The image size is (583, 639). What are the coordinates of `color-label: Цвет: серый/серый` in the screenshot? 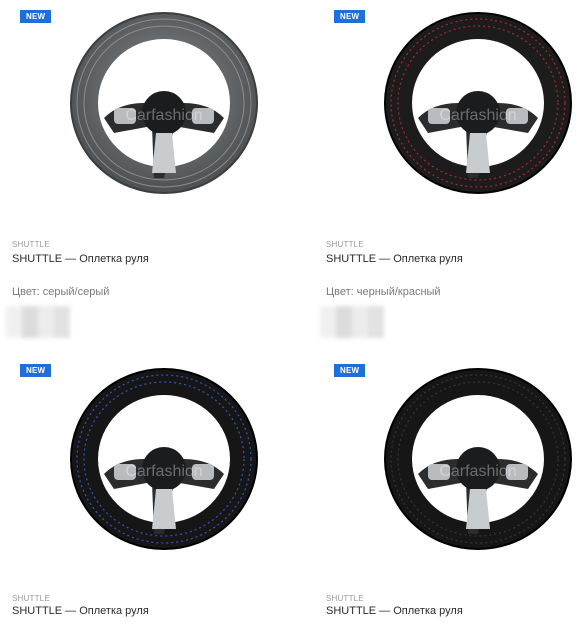 It's located at (61, 292).